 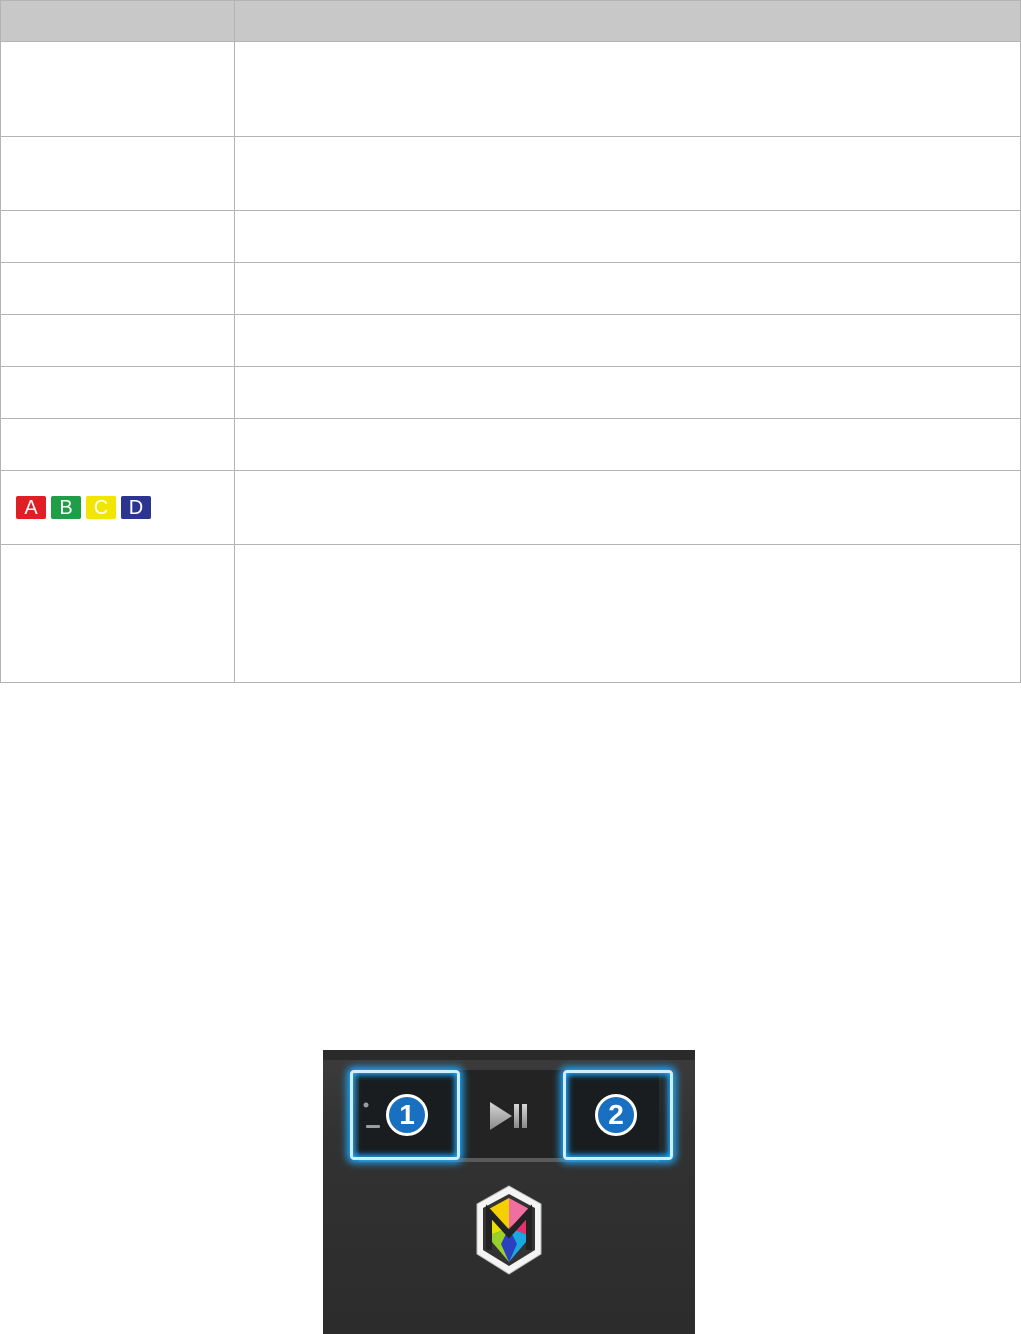 I want to click on remote-control-illustration: 1 2, so click(x=509, y=1192).